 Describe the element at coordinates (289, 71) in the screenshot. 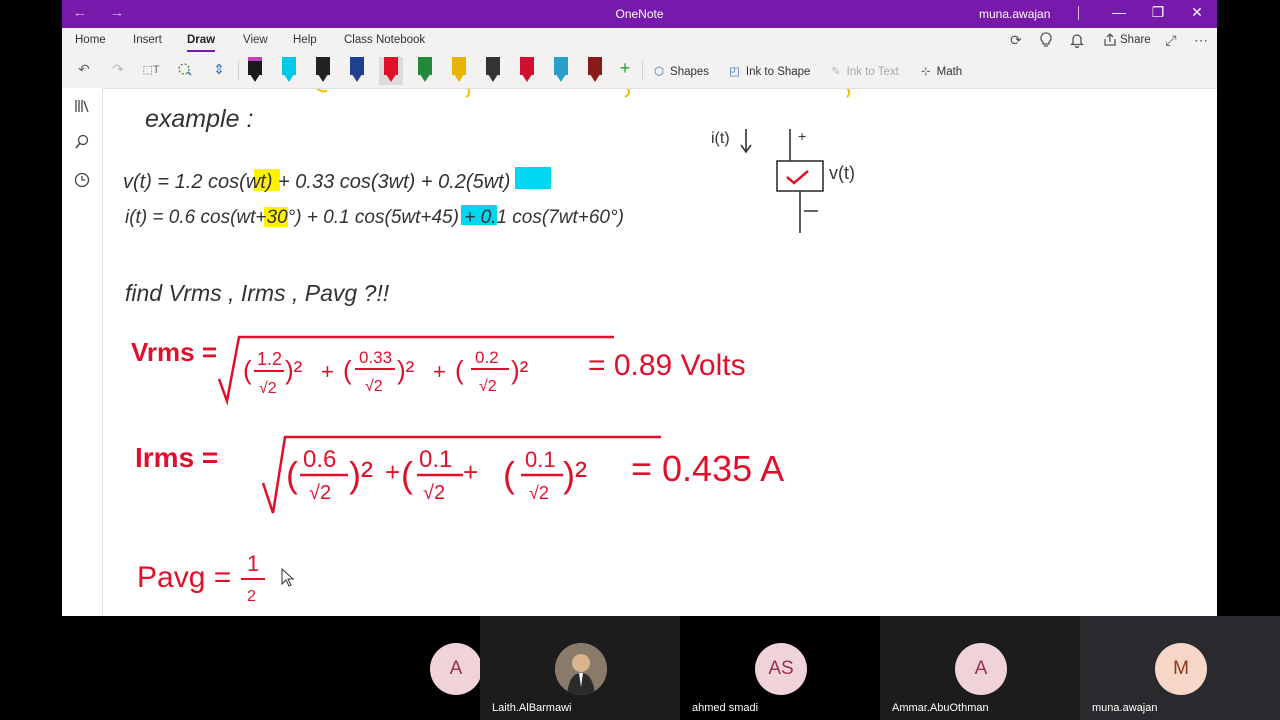

I see `highlighter-cyan-icon` at that location.